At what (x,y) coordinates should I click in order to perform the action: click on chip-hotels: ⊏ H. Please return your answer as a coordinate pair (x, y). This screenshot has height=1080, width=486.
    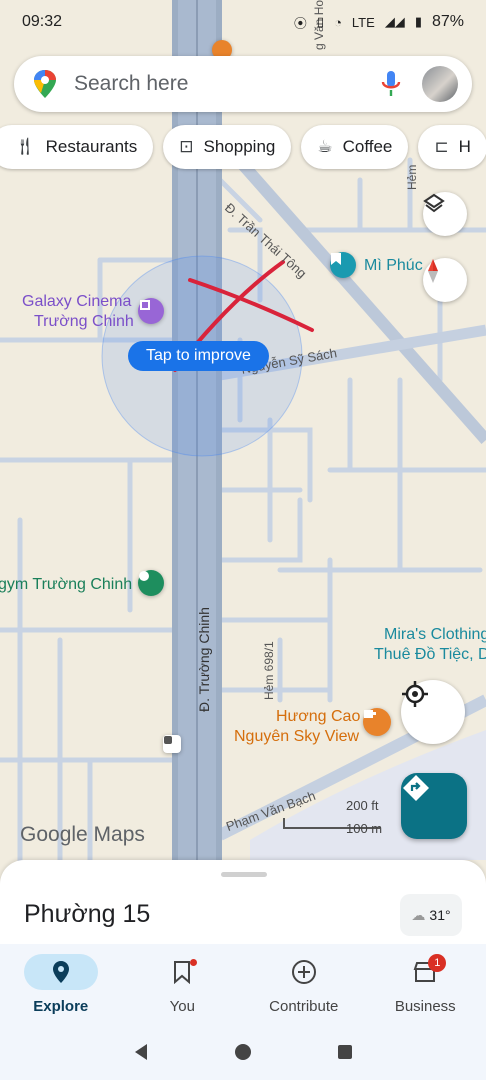
    Looking at the image, I should click on (452, 147).